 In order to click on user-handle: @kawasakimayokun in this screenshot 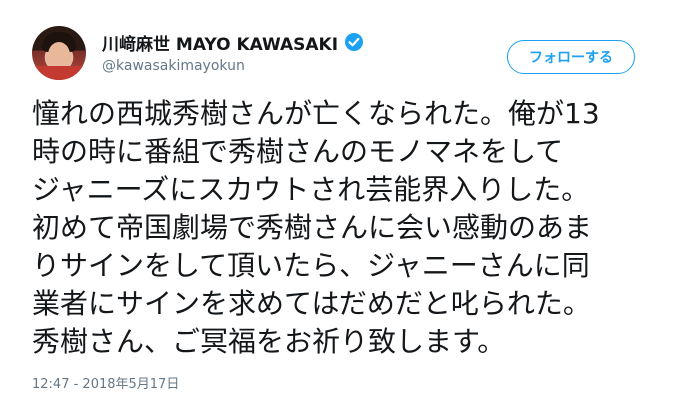, I will do `click(173, 66)`.